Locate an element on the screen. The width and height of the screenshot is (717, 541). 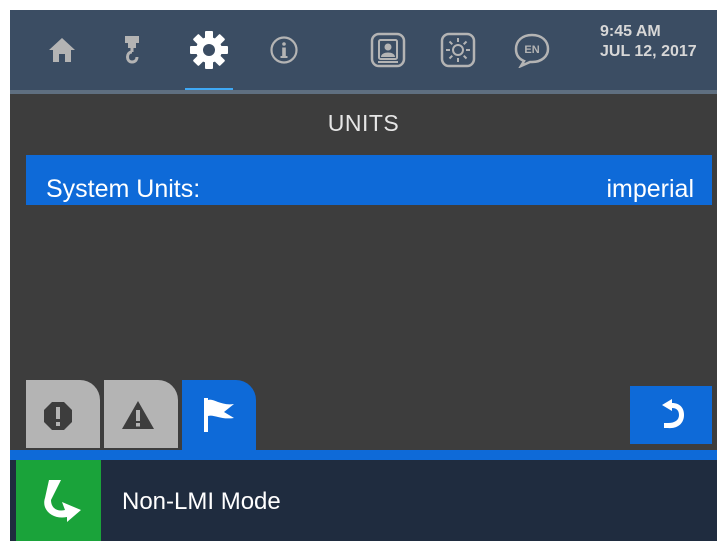
mode-arrow-icon is located at coordinates (62, 501).